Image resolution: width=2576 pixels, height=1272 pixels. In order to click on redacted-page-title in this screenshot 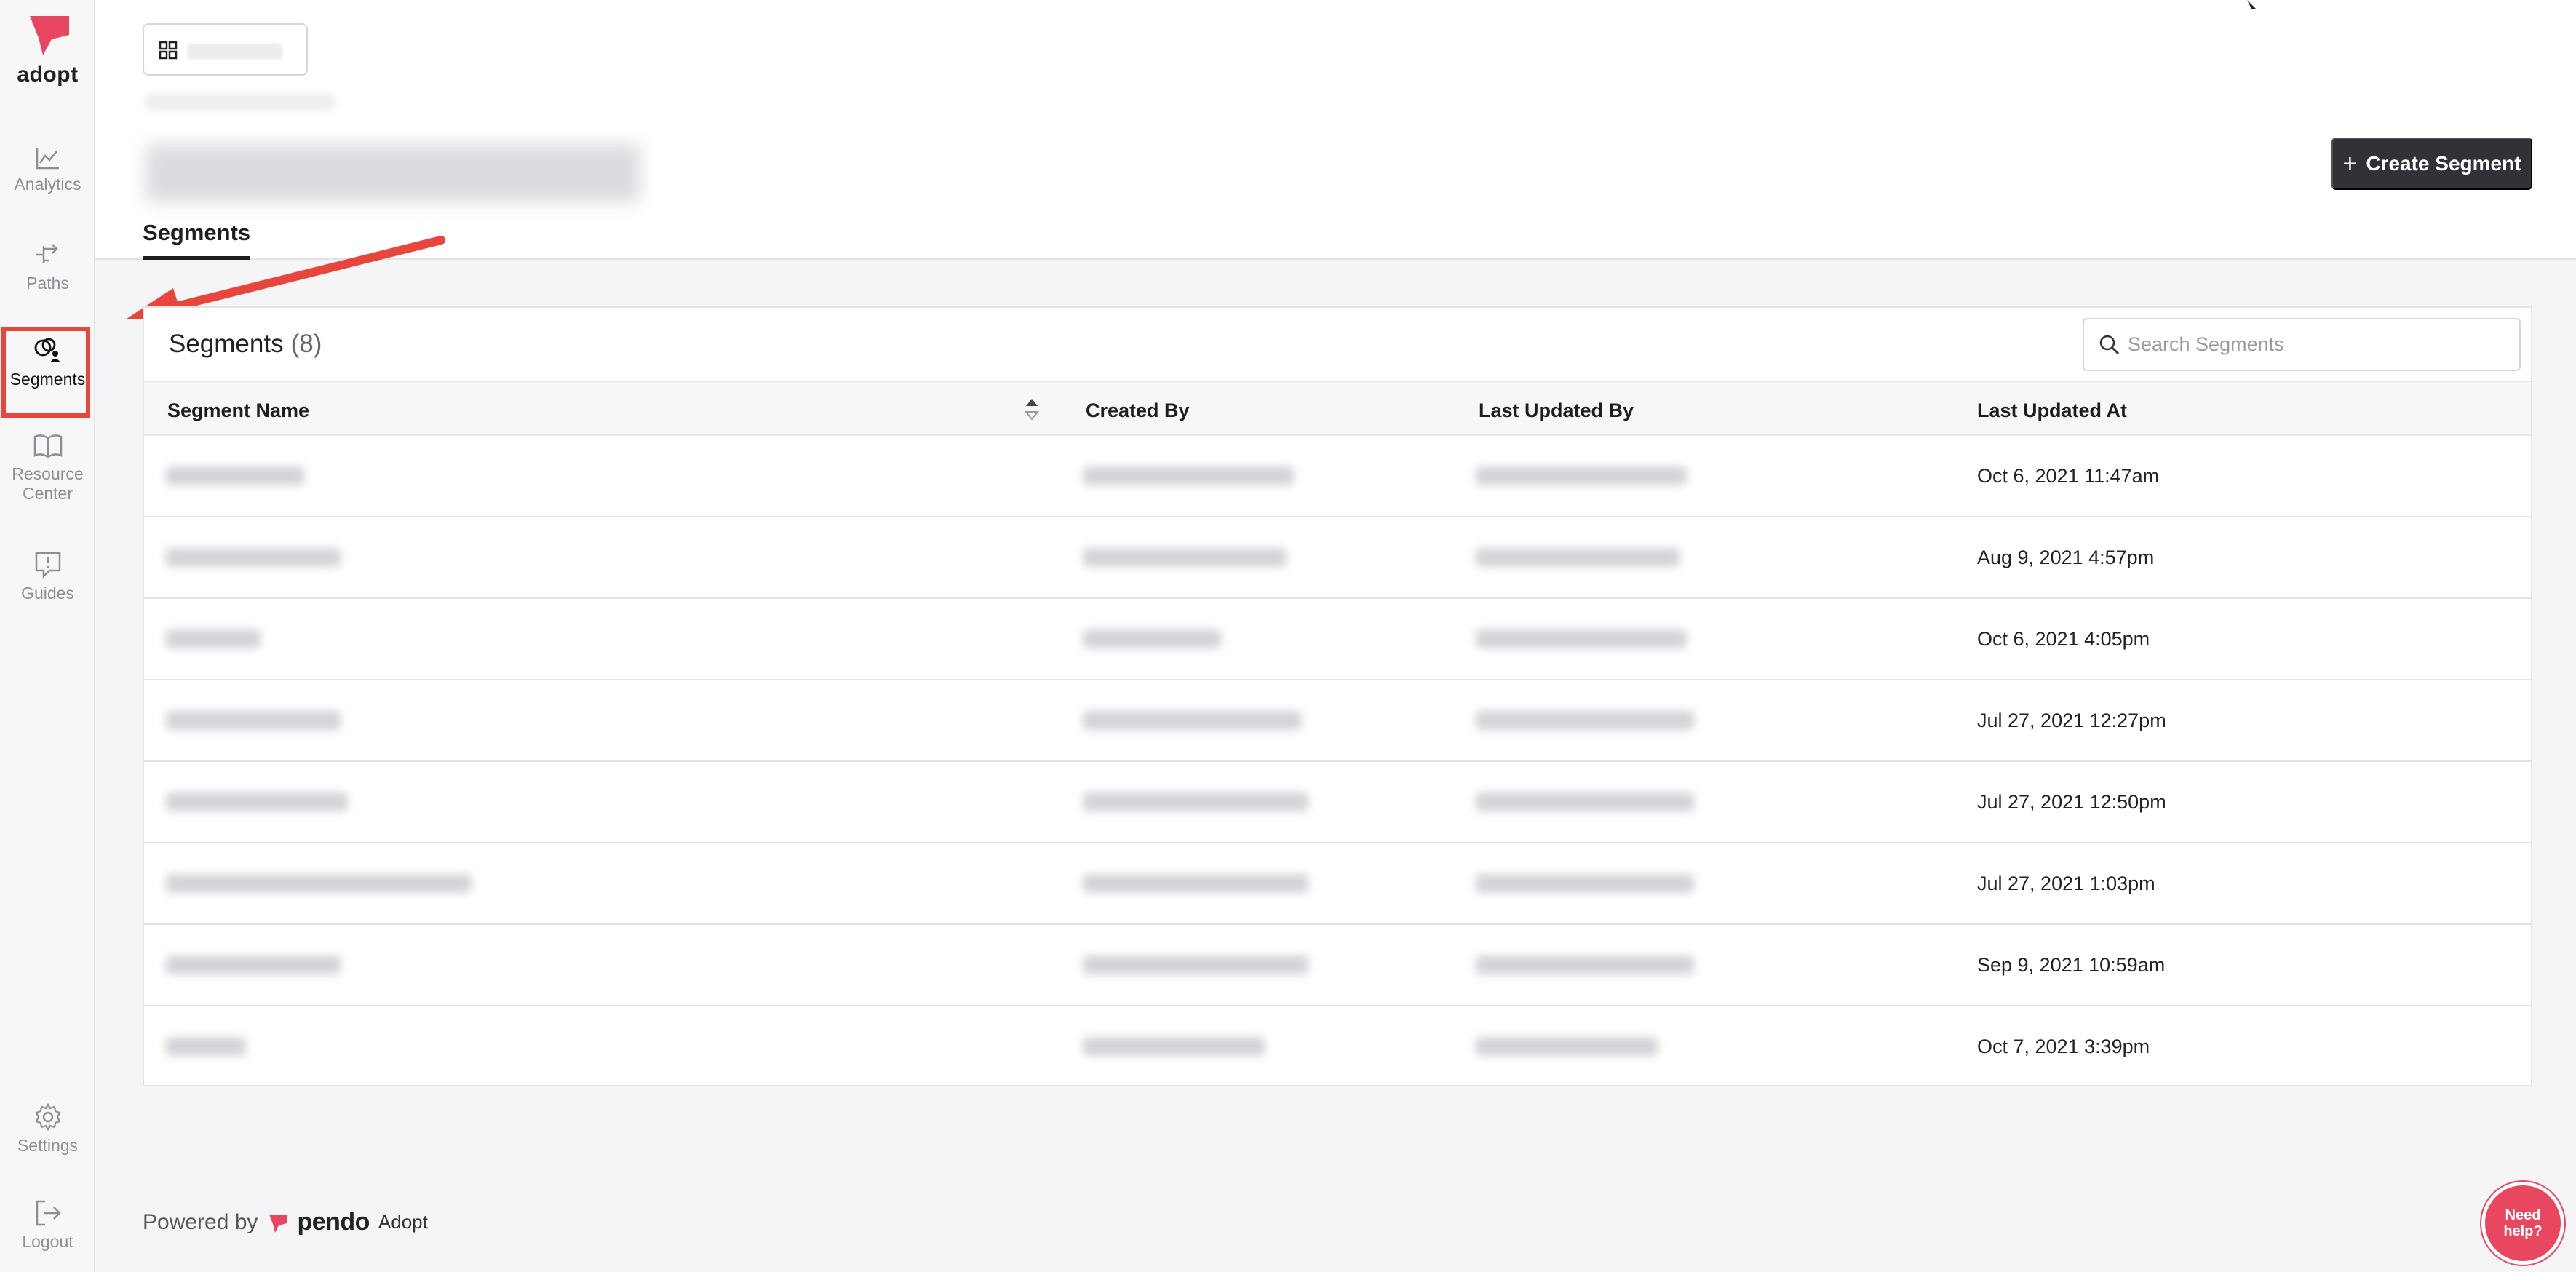, I will do `click(393, 173)`.